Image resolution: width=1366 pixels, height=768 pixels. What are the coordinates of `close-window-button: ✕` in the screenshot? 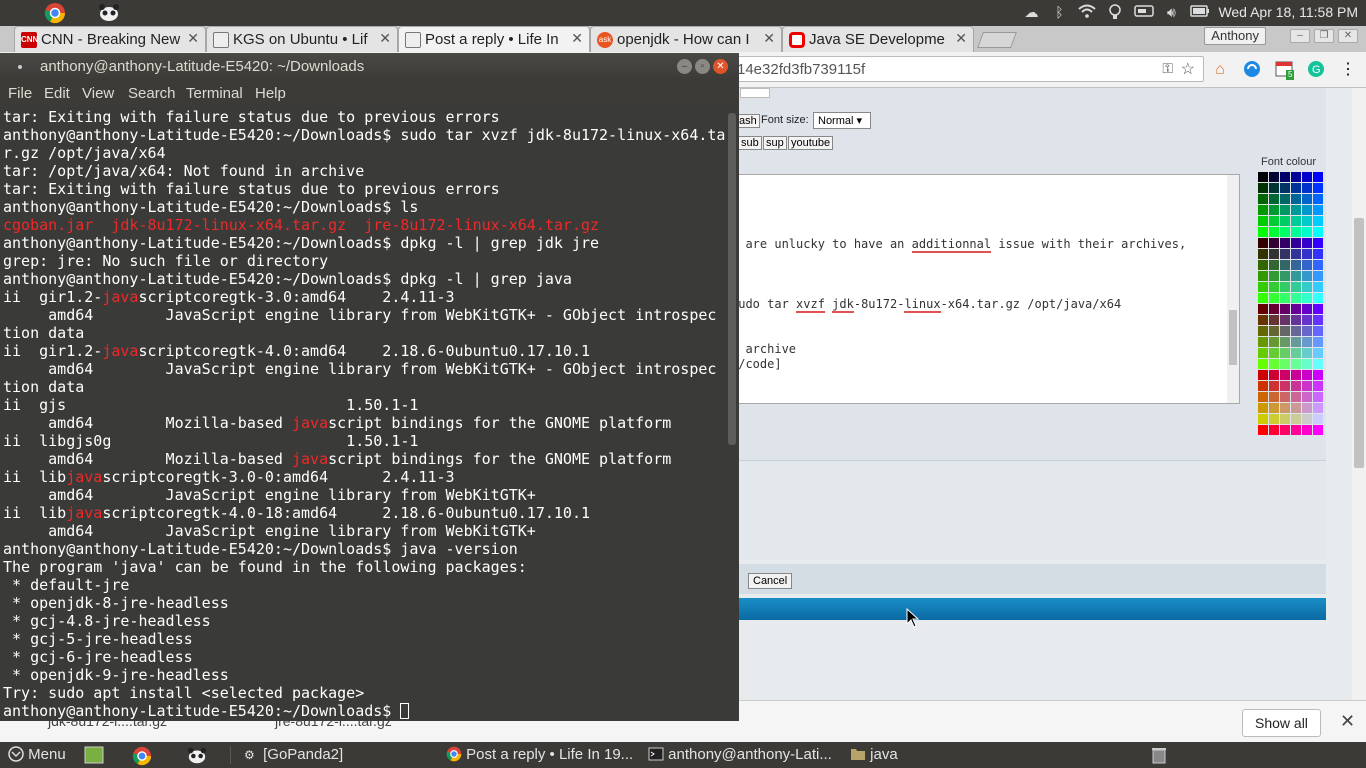 It's located at (720, 66).